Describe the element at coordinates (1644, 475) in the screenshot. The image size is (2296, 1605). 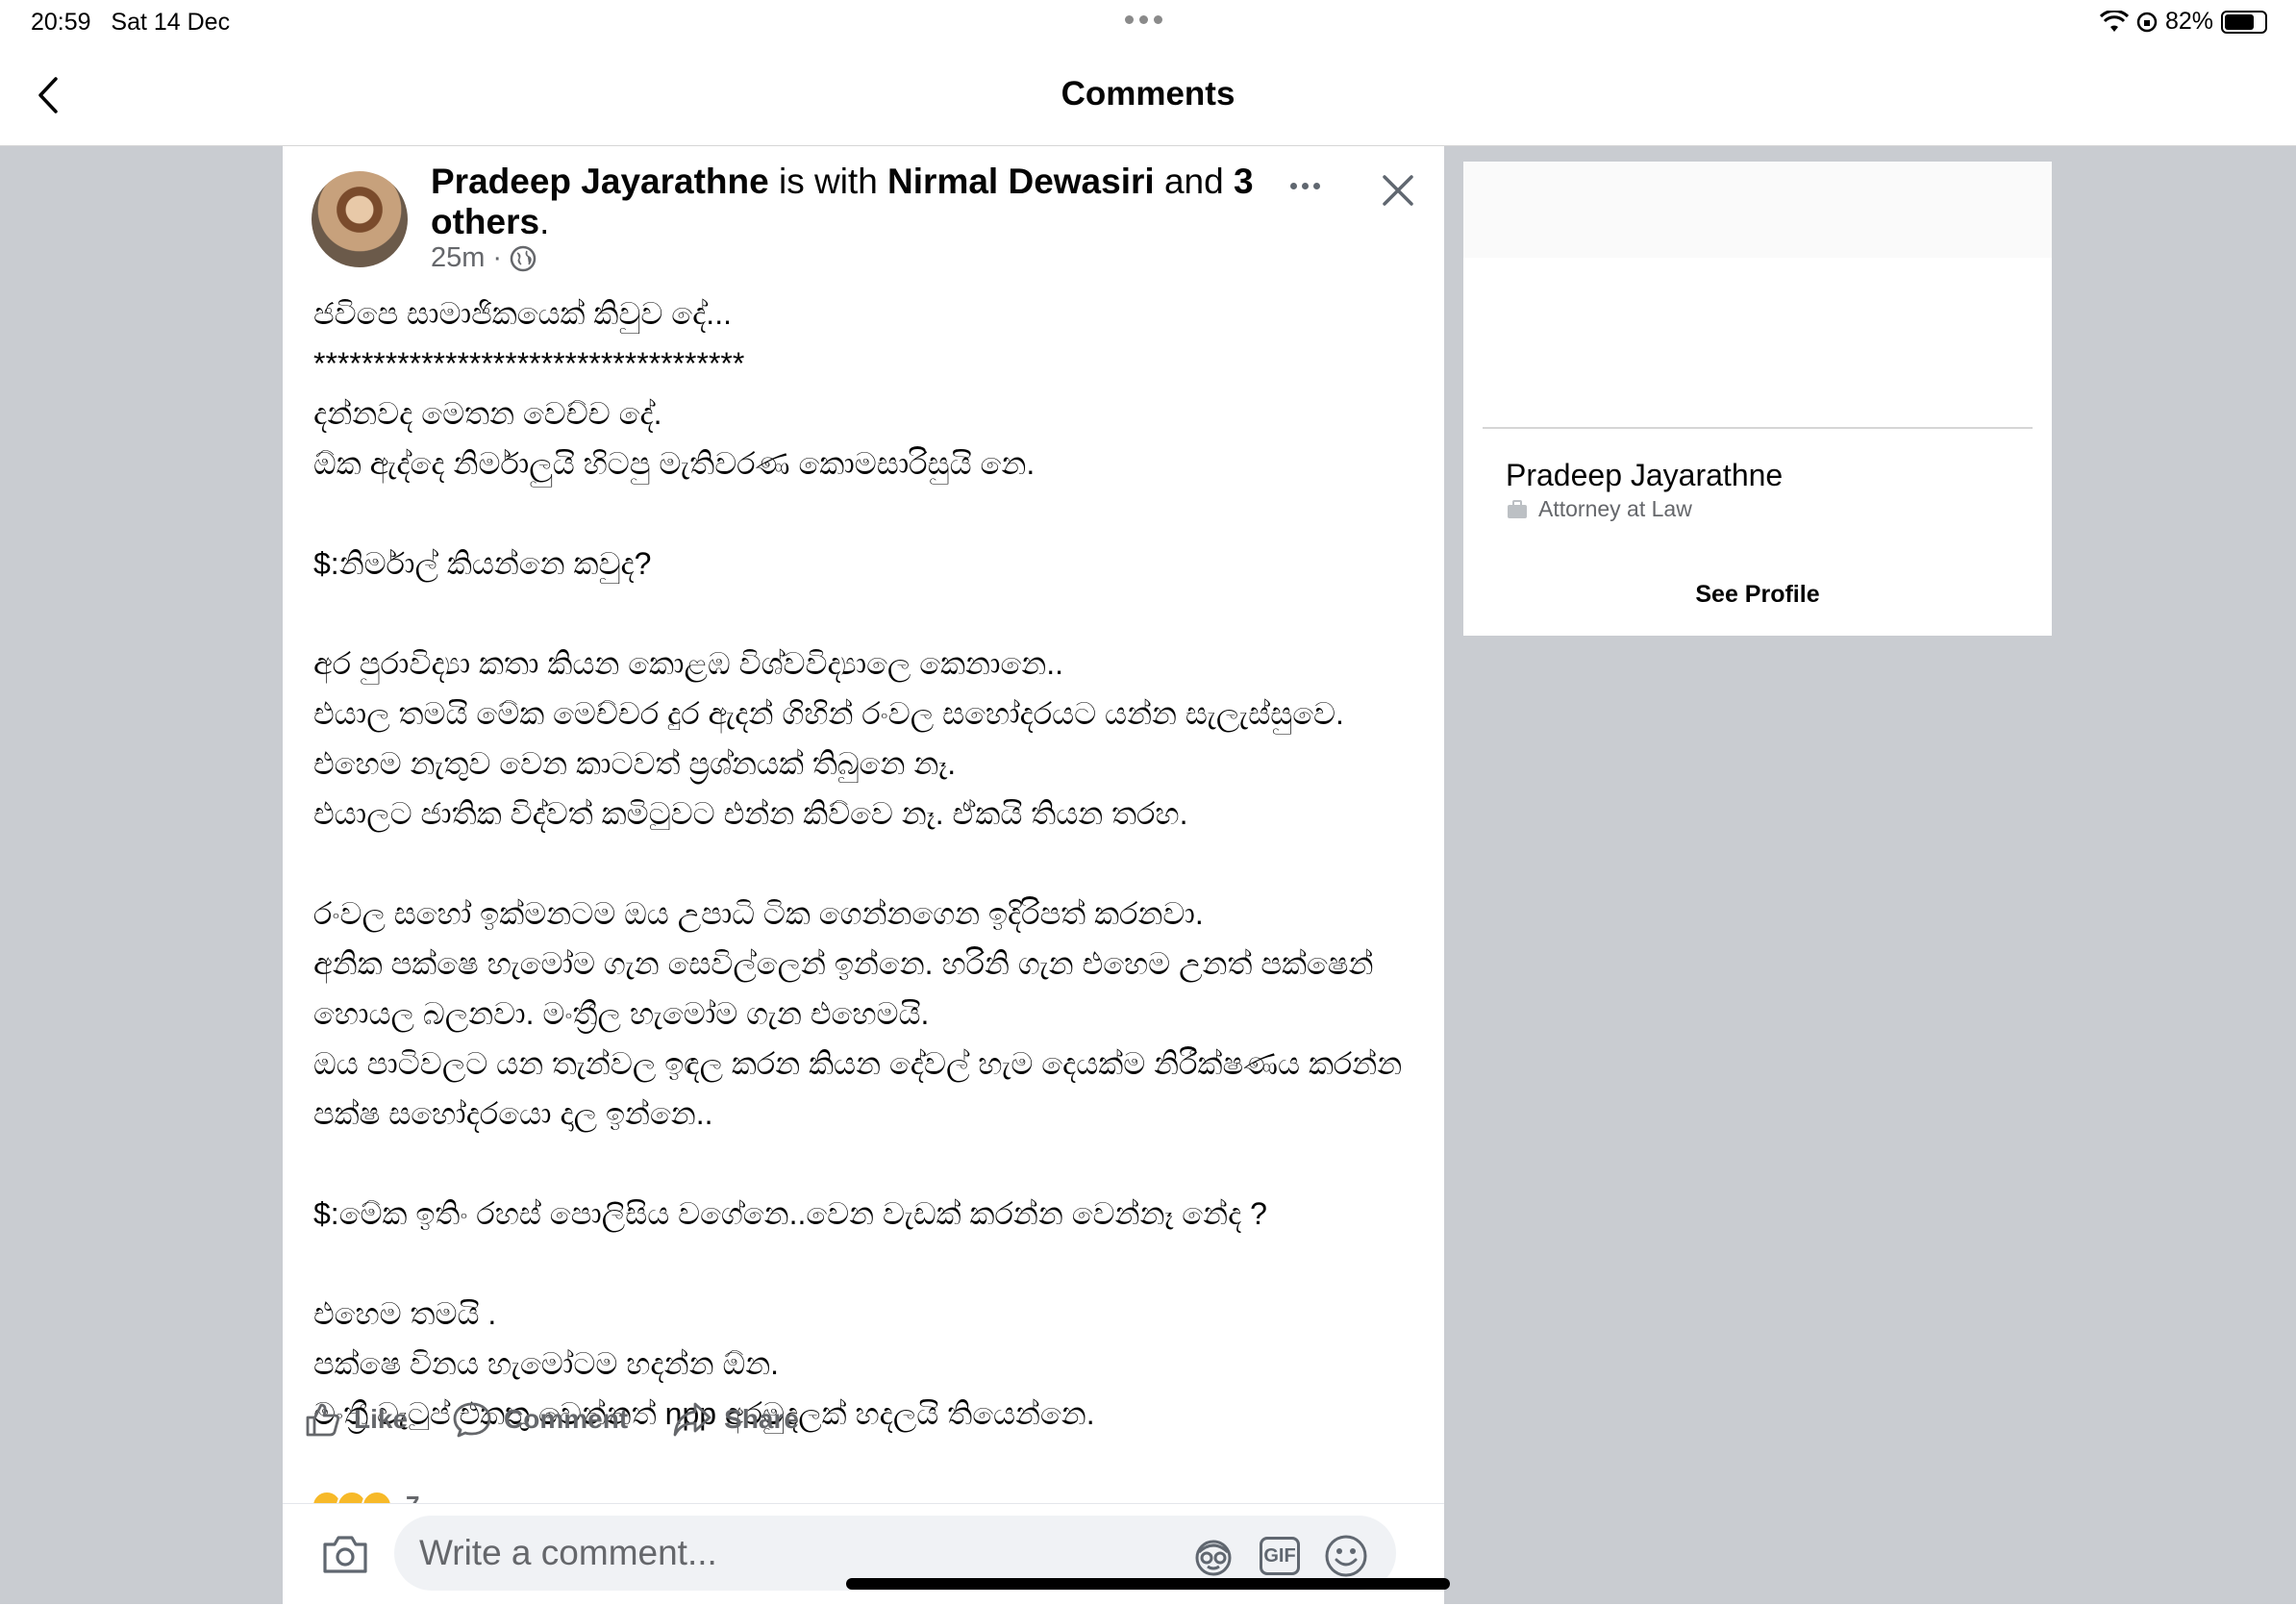
I see `profile-name: Pradeep Jayarathne` at that location.